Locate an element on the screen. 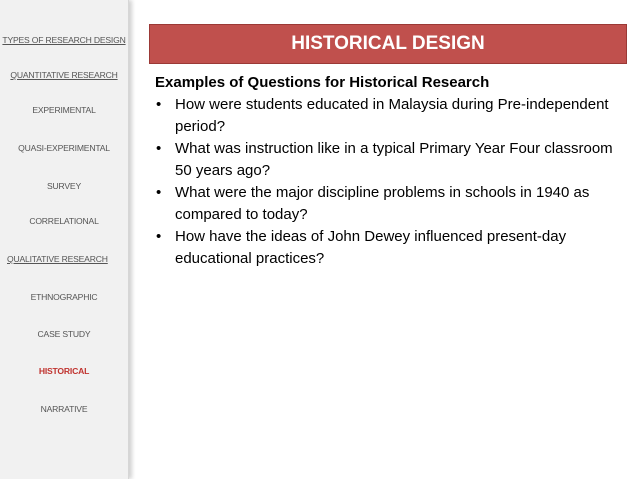 The width and height of the screenshot is (638, 479). nav-ethnographic: ETHNOGRAPHIC is located at coordinates (64, 297).